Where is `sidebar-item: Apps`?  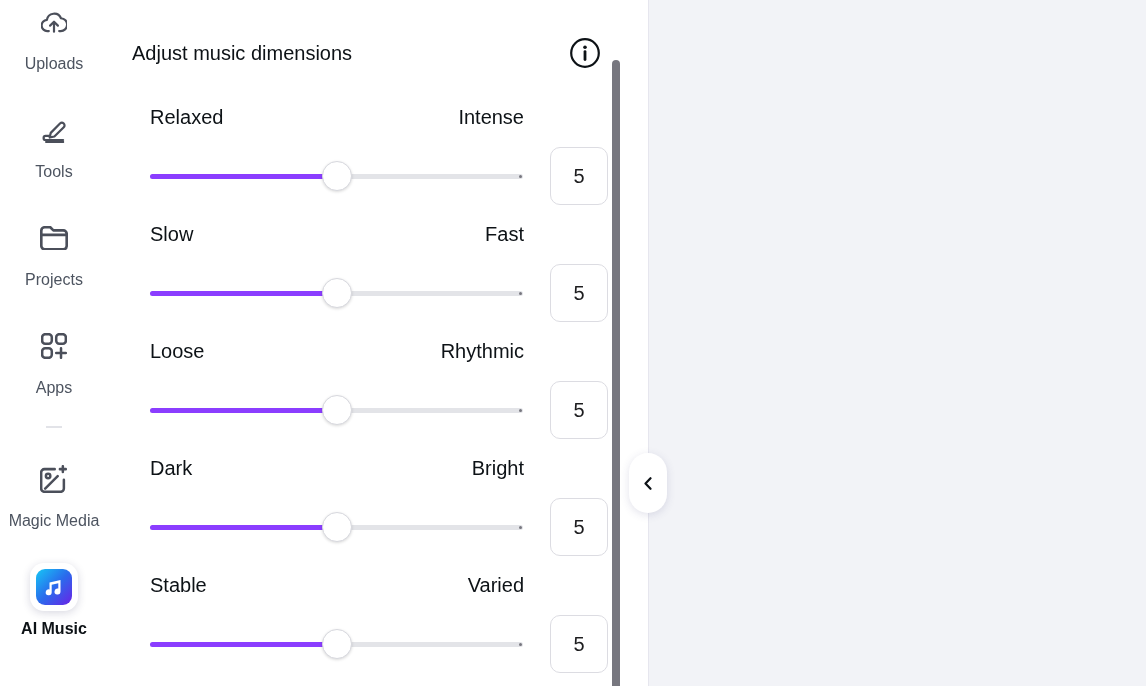
sidebar-item: Apps is located at coordinates (54, 360).